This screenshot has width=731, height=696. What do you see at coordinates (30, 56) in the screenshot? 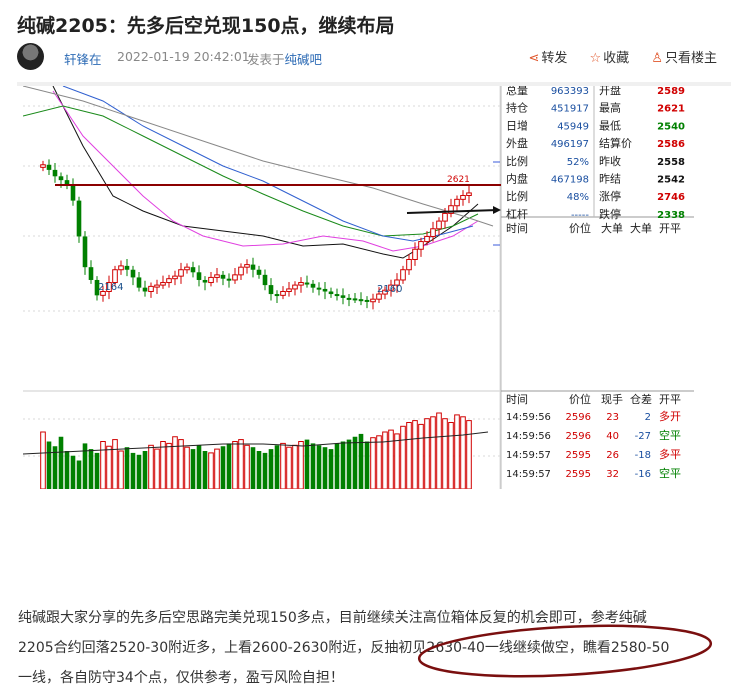
I see `author-avatar` at bounding box center [30, 56].